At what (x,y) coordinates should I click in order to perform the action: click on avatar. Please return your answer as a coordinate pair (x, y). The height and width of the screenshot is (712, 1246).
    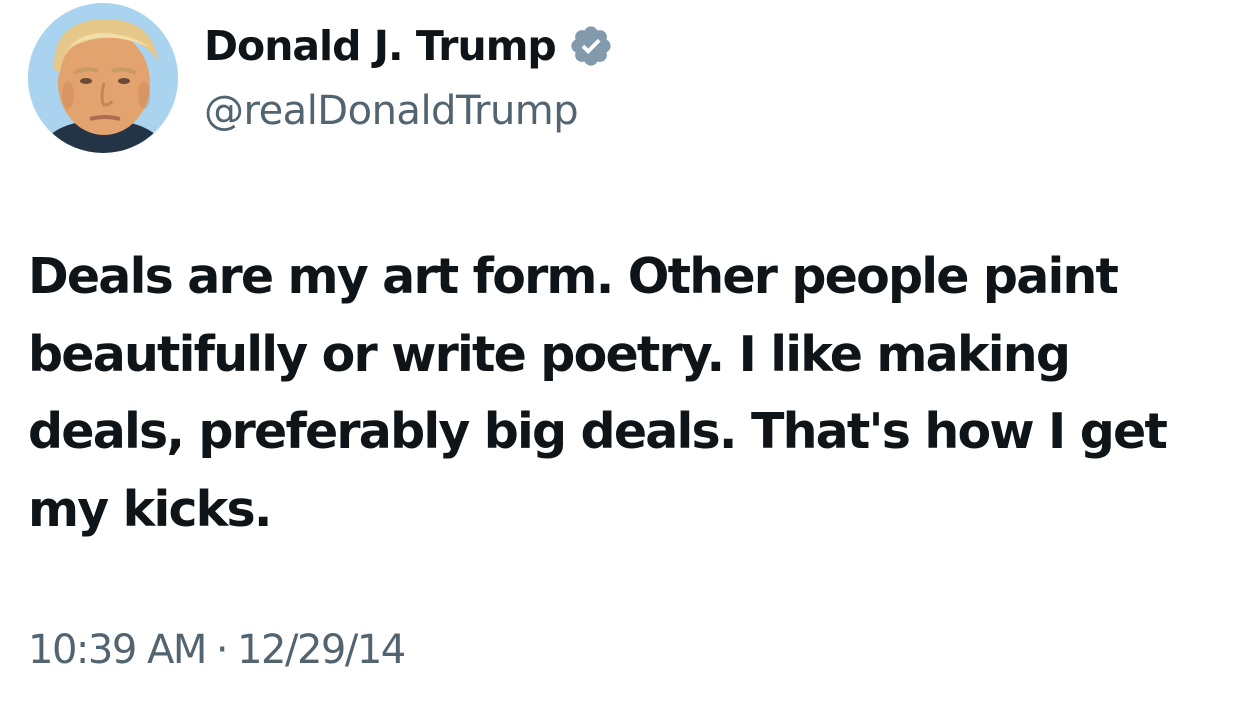
    Looking at the image, I should click on (103, 78).